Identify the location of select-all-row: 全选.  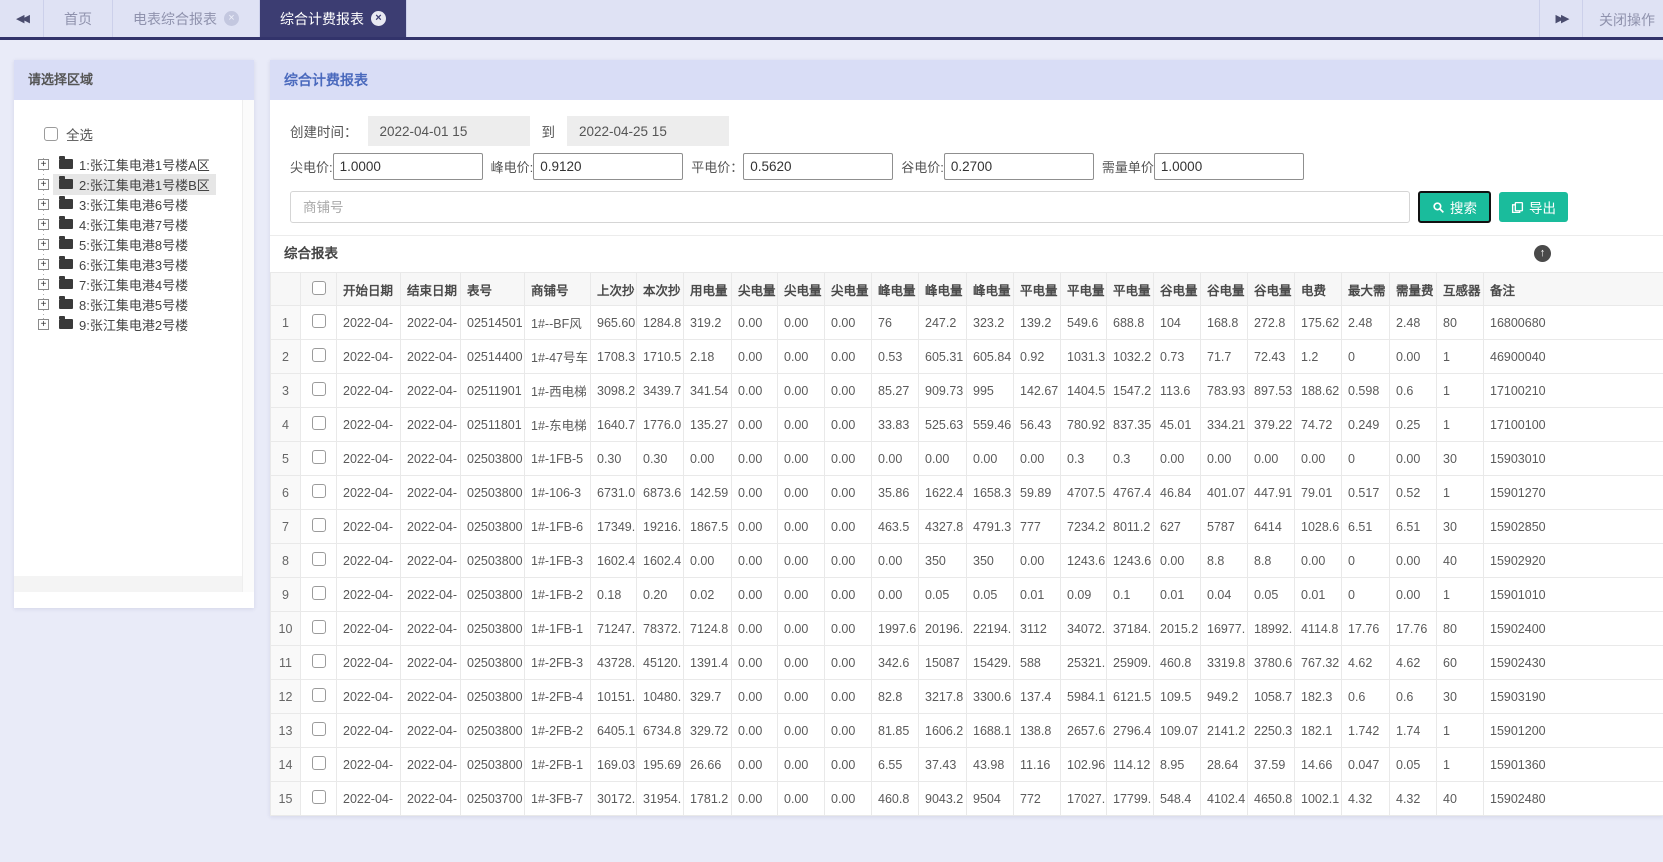
(149, 134).